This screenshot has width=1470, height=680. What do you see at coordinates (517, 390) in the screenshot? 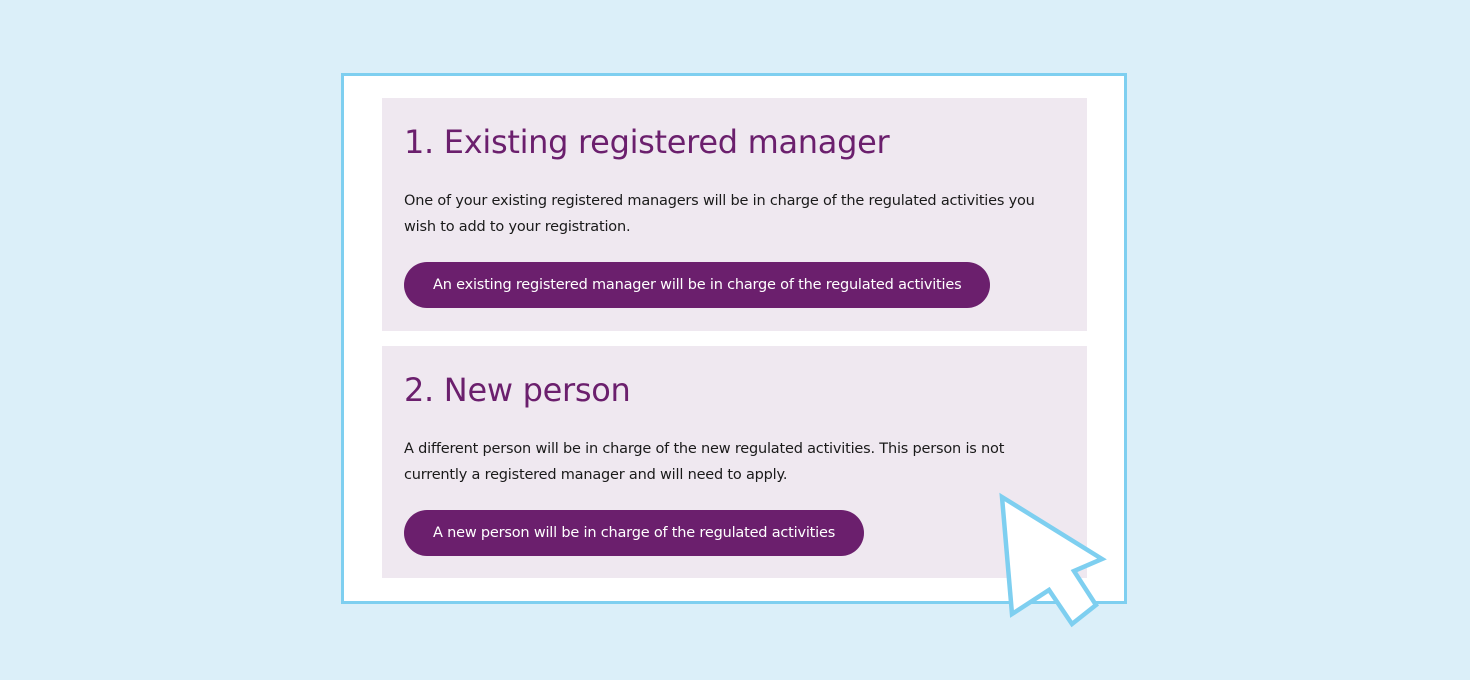
I see `option-title: 2. New person` at bounding box center [517, 390].